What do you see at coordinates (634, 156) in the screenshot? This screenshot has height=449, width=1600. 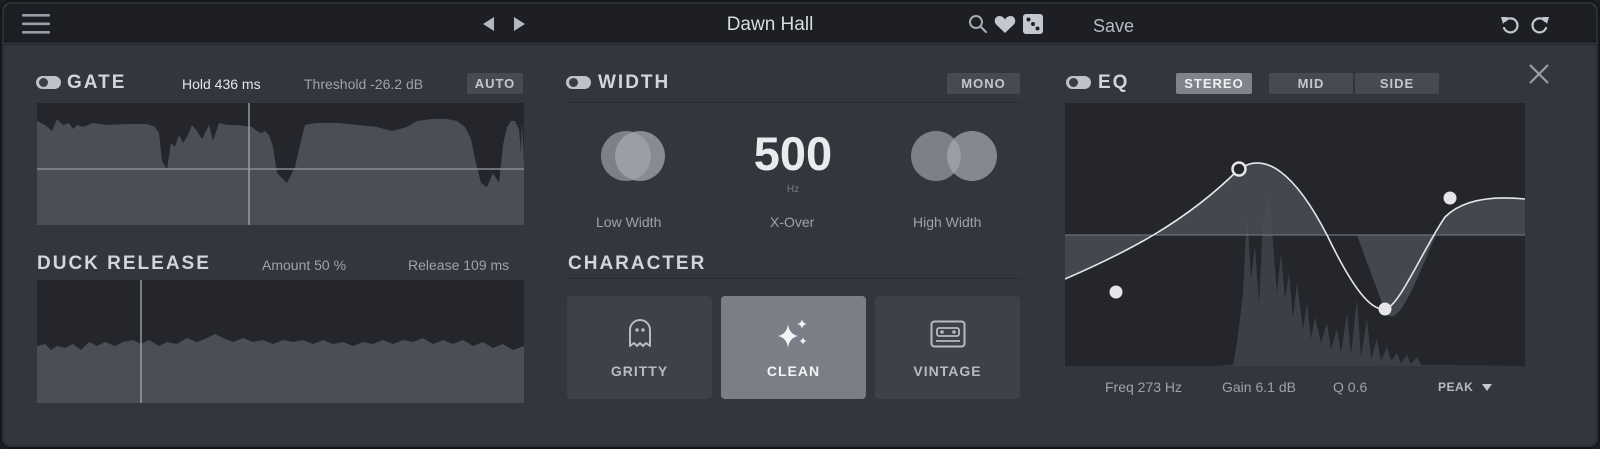 I see `low-width-knob` at bounding box center [634, 156].